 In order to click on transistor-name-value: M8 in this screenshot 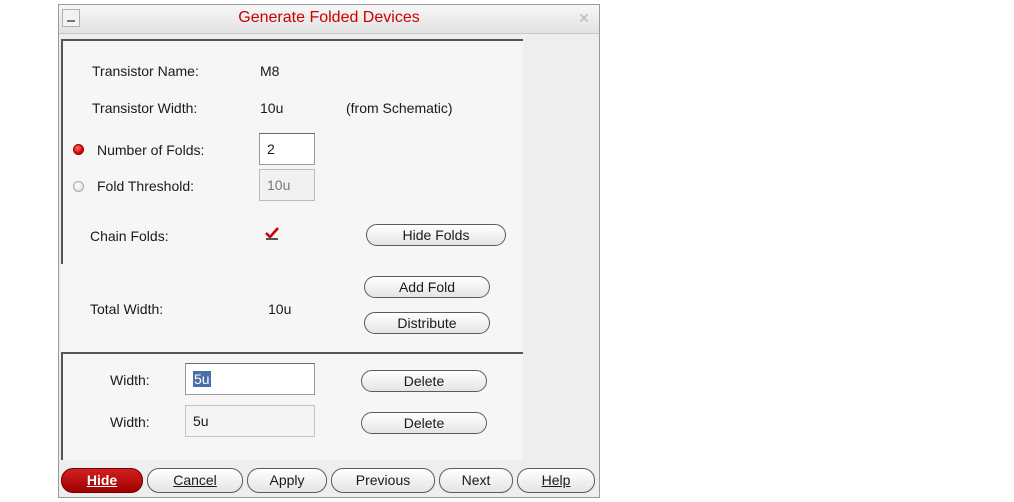, I will do `click(270, 71)`.